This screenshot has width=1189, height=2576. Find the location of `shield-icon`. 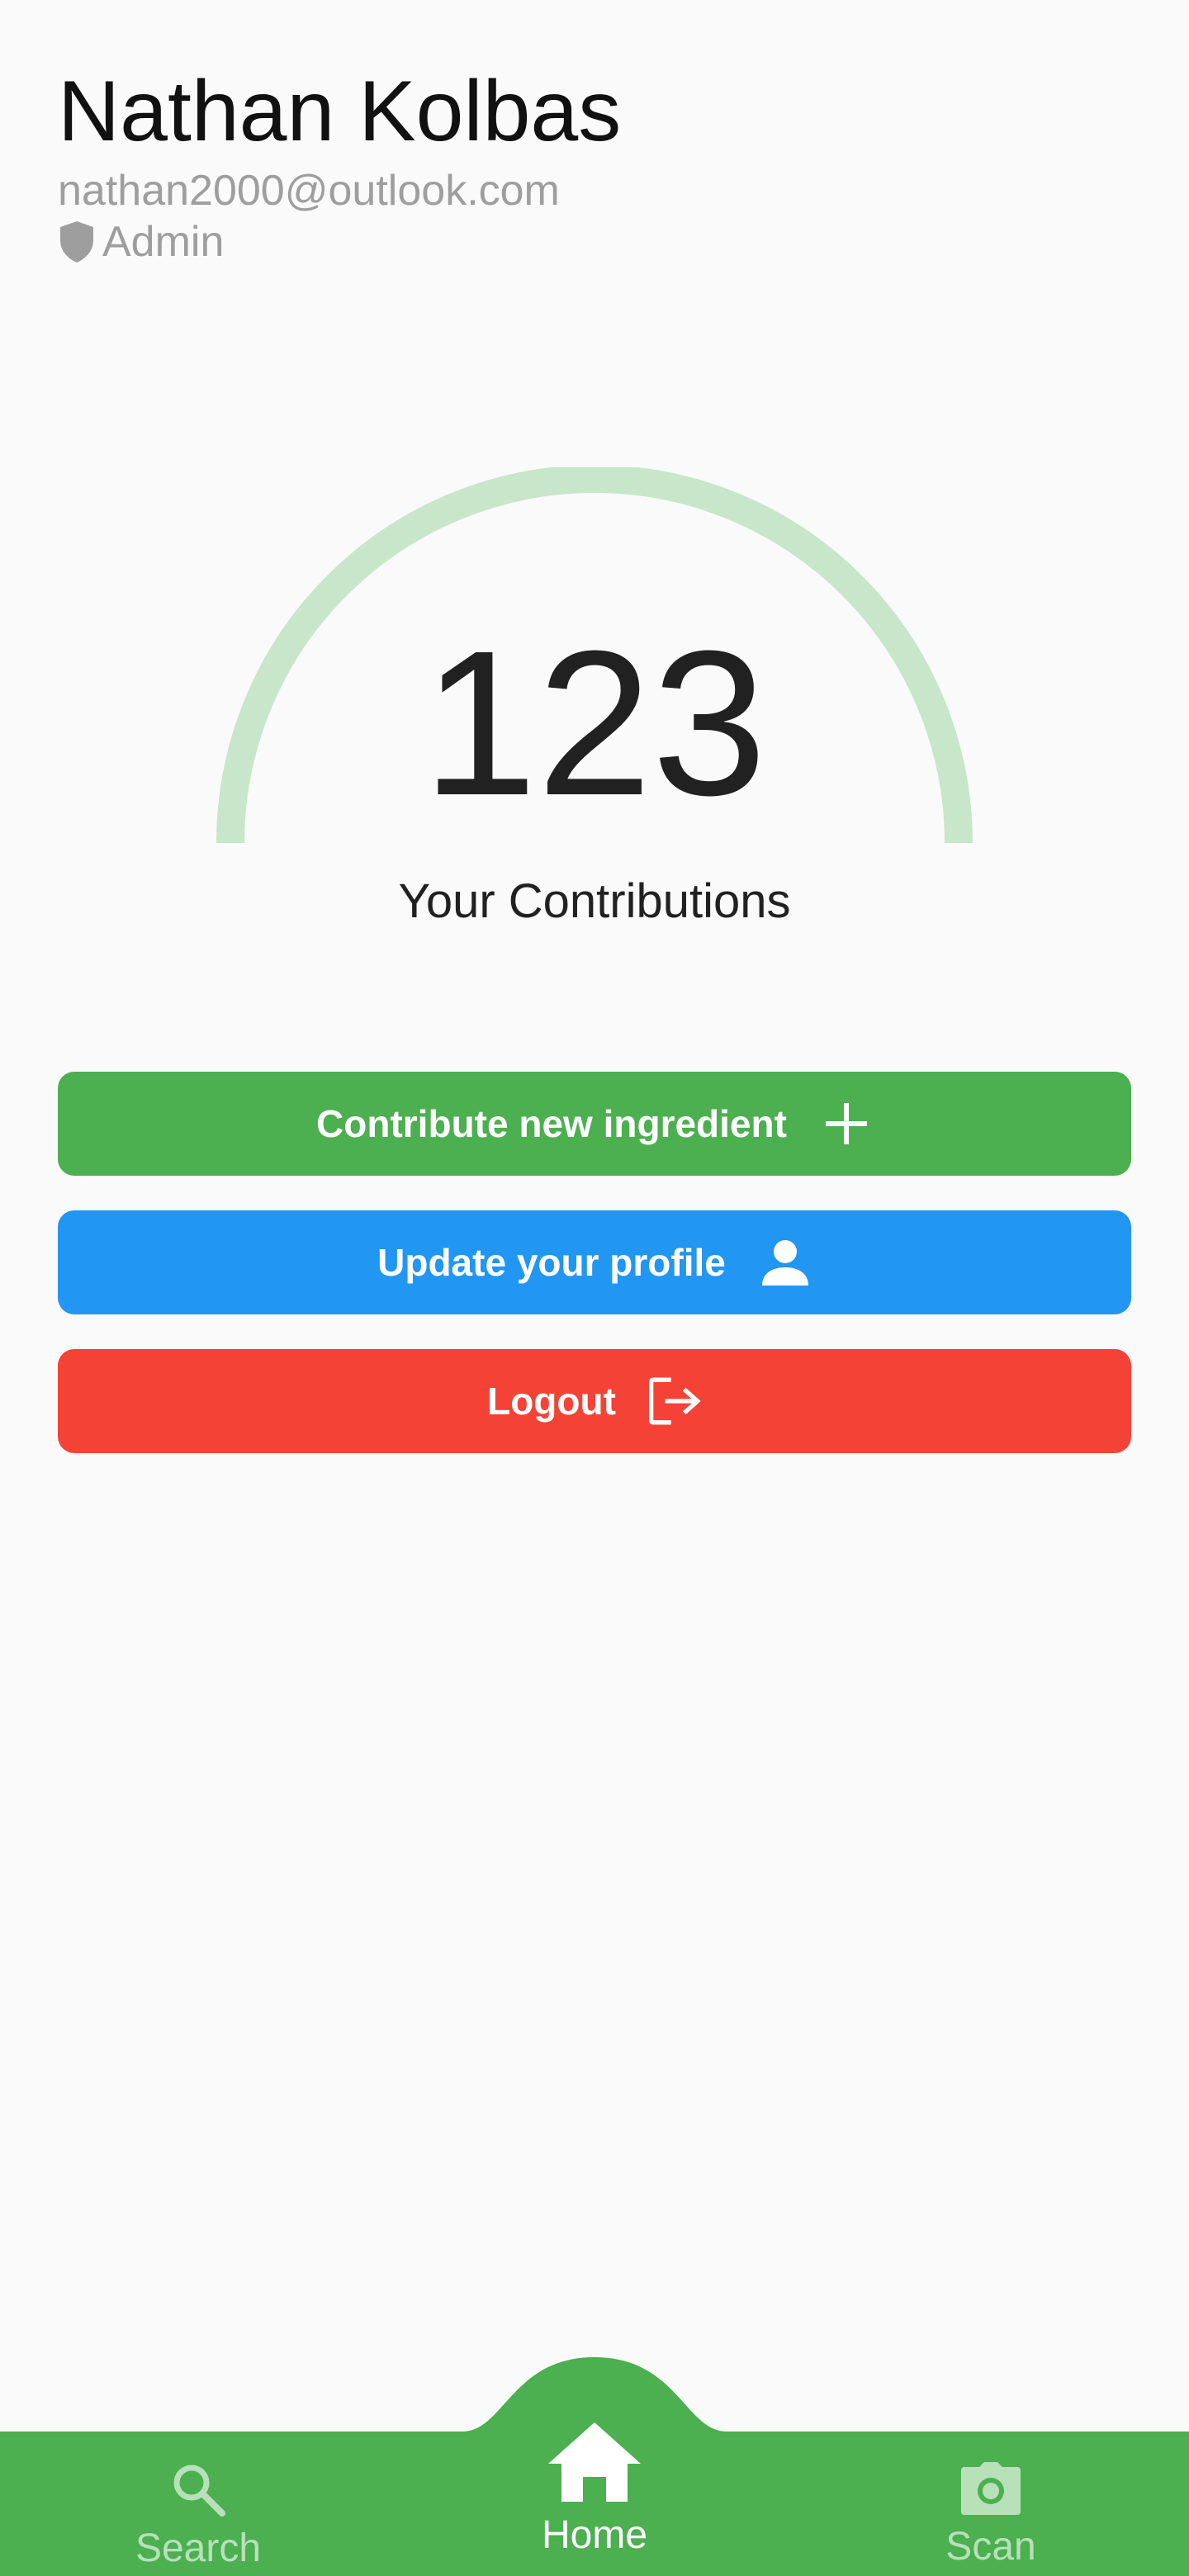

shield-icon is located at coordinates (77, 242).